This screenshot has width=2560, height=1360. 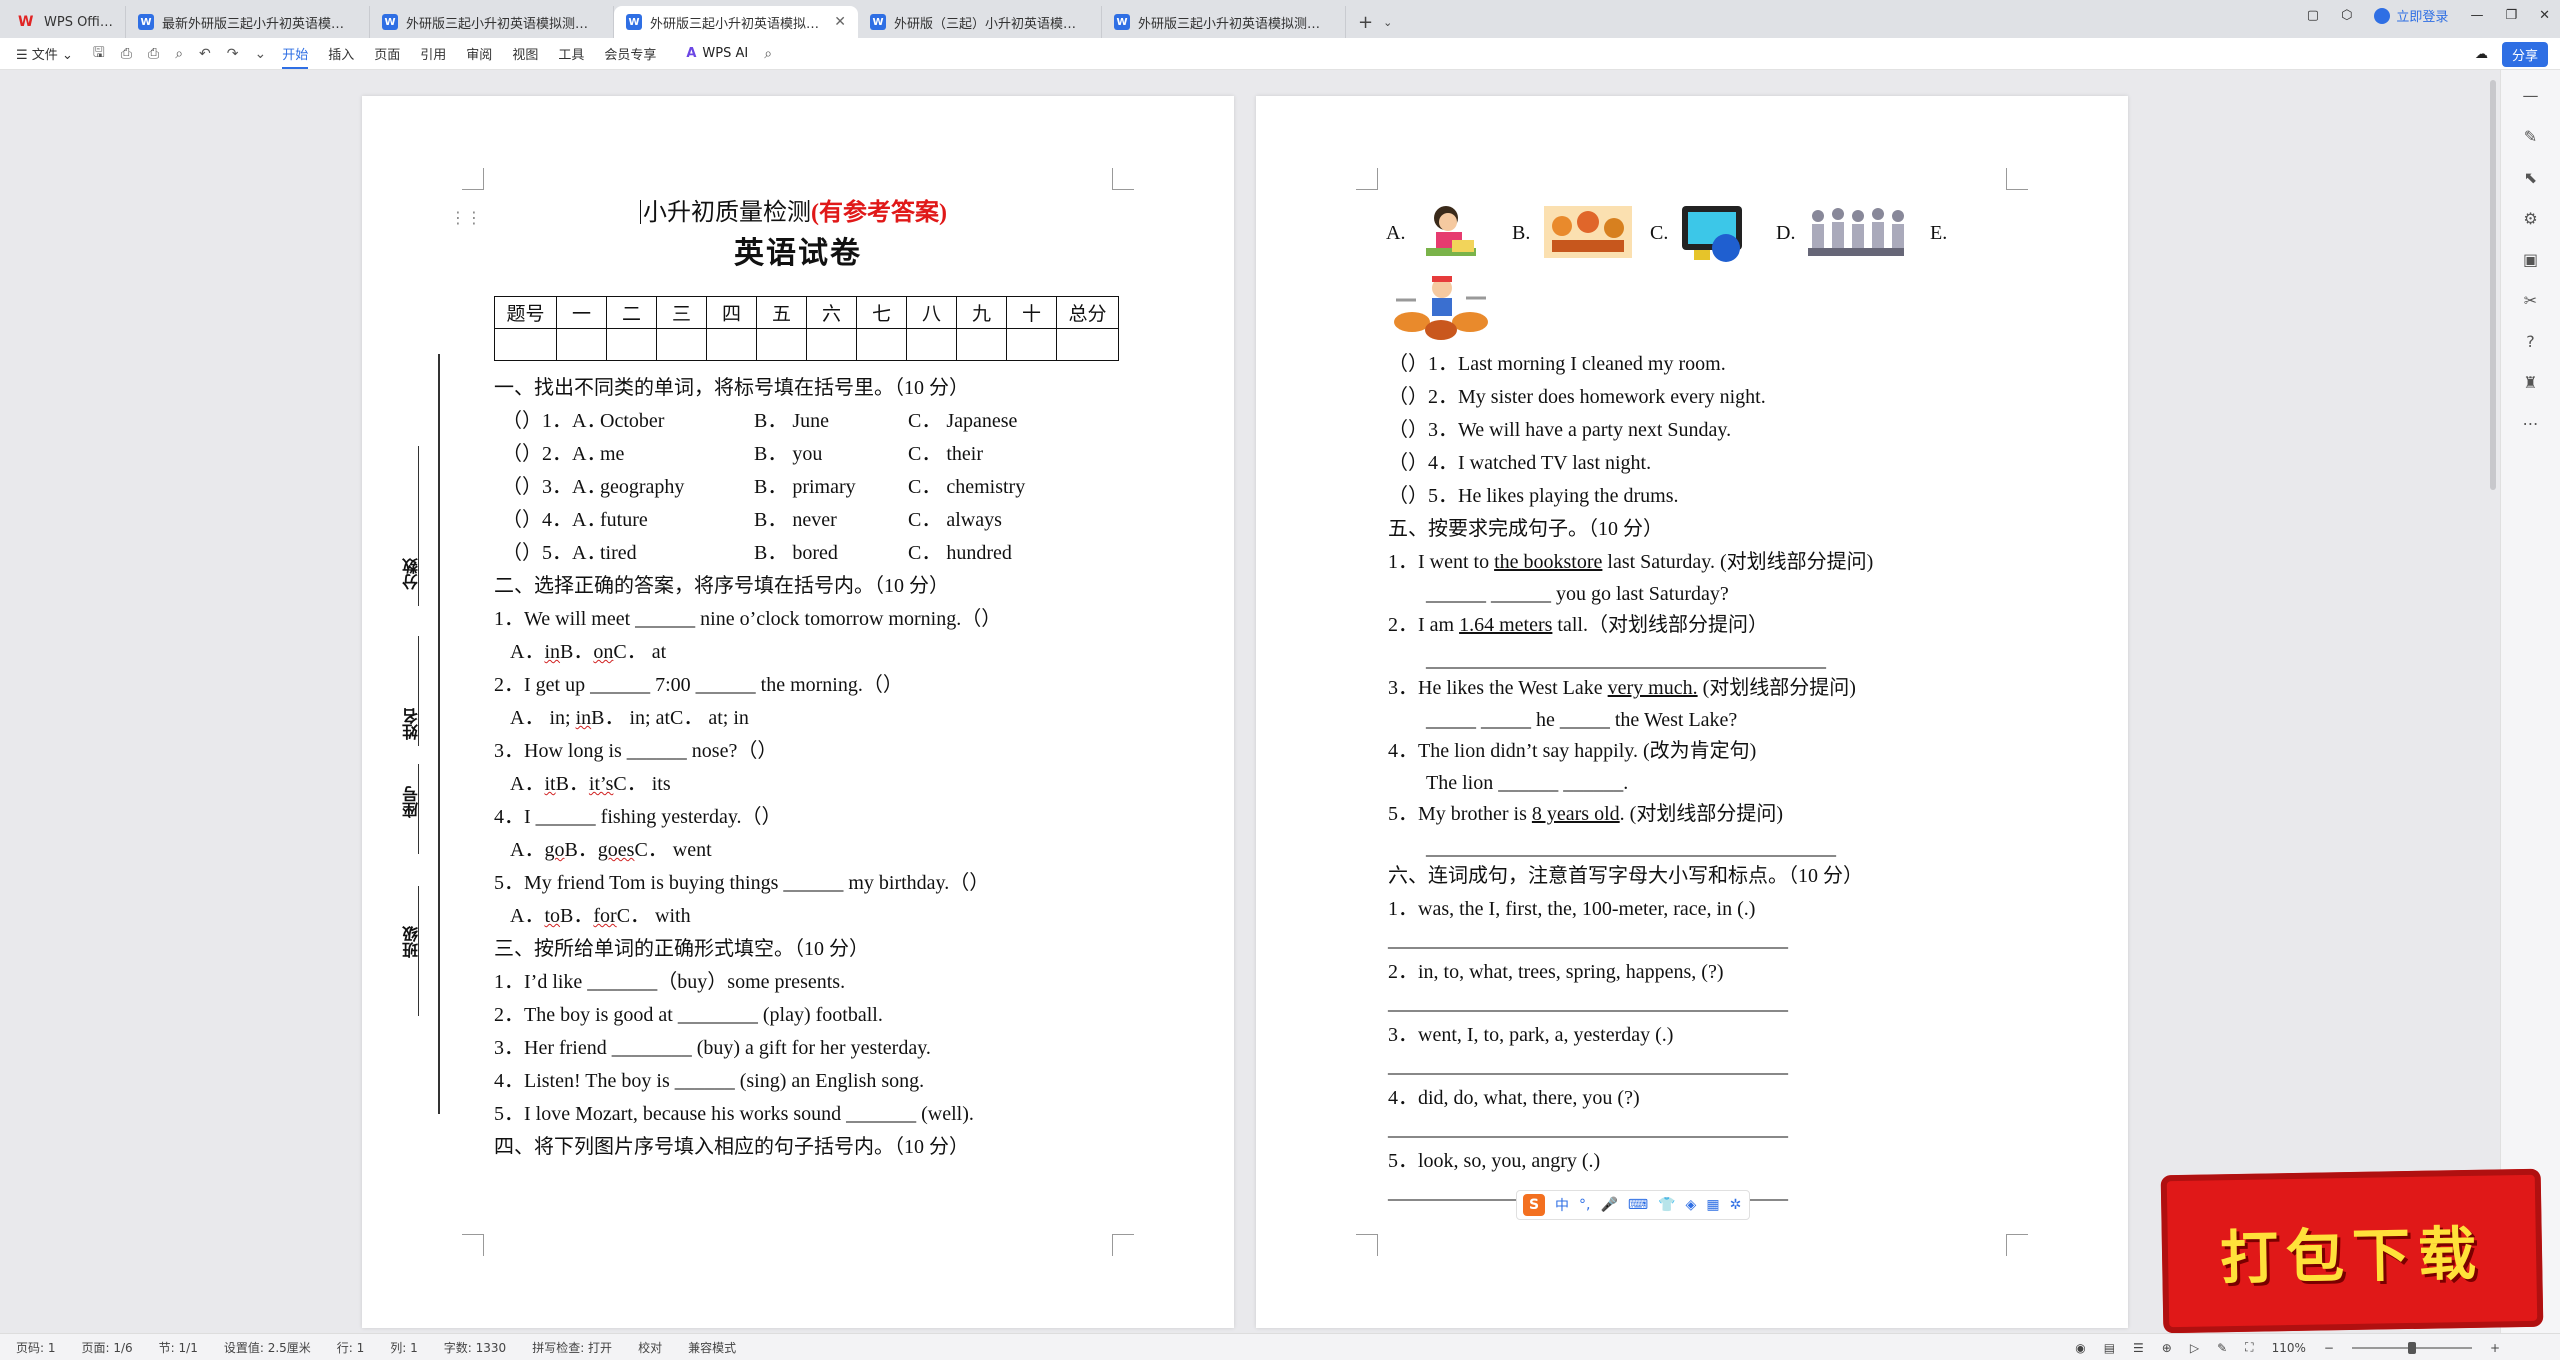 What do you see at coordinates (571, 53) in the screenshot?
I see `menu-tools: 工具` at bounding box center [571, 53].